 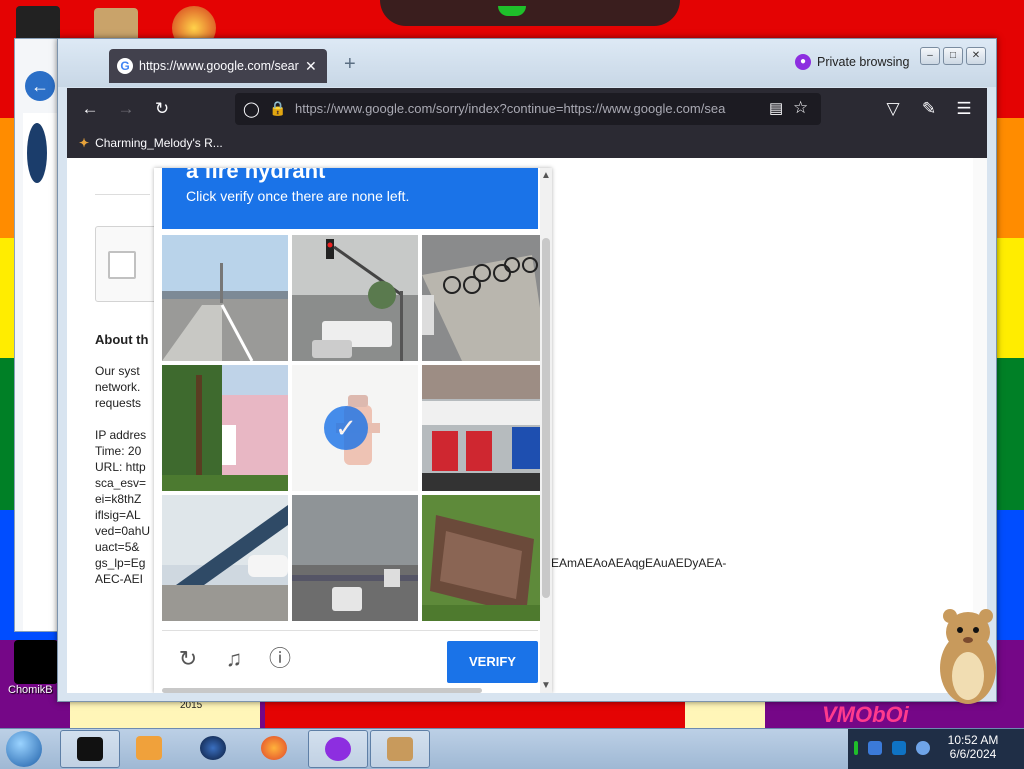 I want to click on about-line: IP addres, so click(x=121, y=435).